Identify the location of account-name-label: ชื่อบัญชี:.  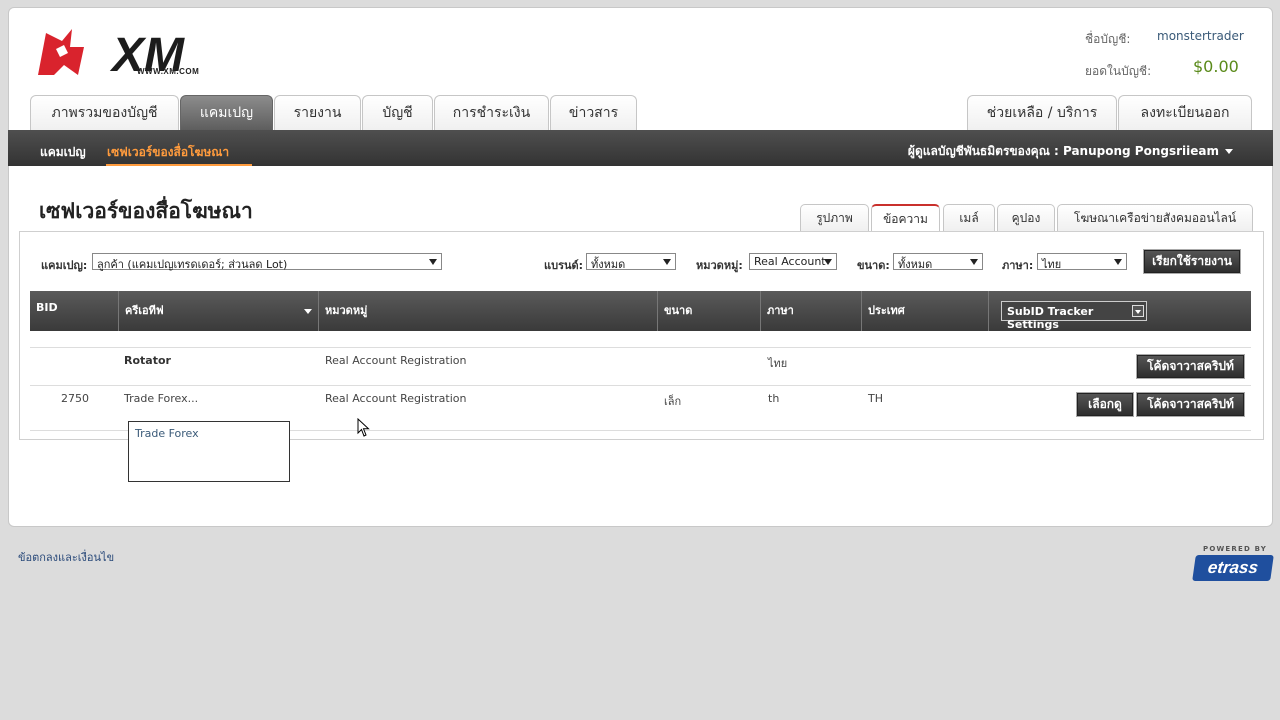
(1108, 39).